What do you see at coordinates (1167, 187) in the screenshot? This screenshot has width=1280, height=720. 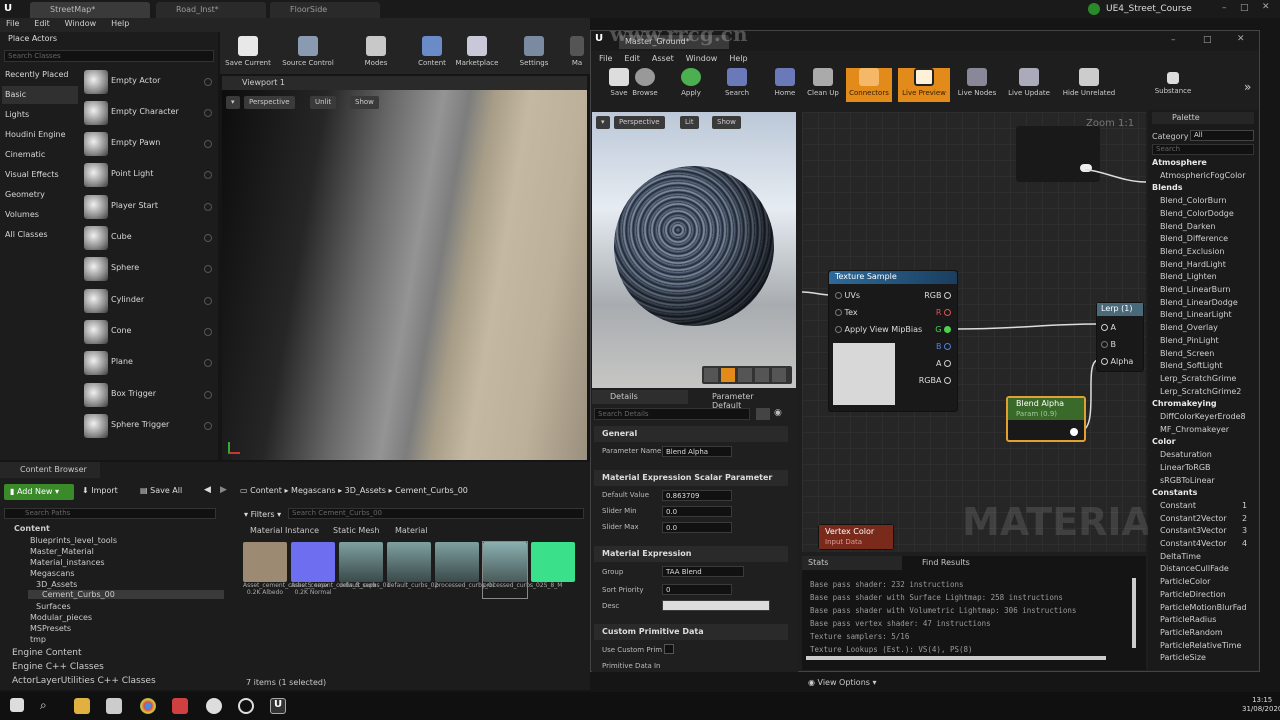 I see `palette-category-header: Blends` at bounding box center [1167, 187].